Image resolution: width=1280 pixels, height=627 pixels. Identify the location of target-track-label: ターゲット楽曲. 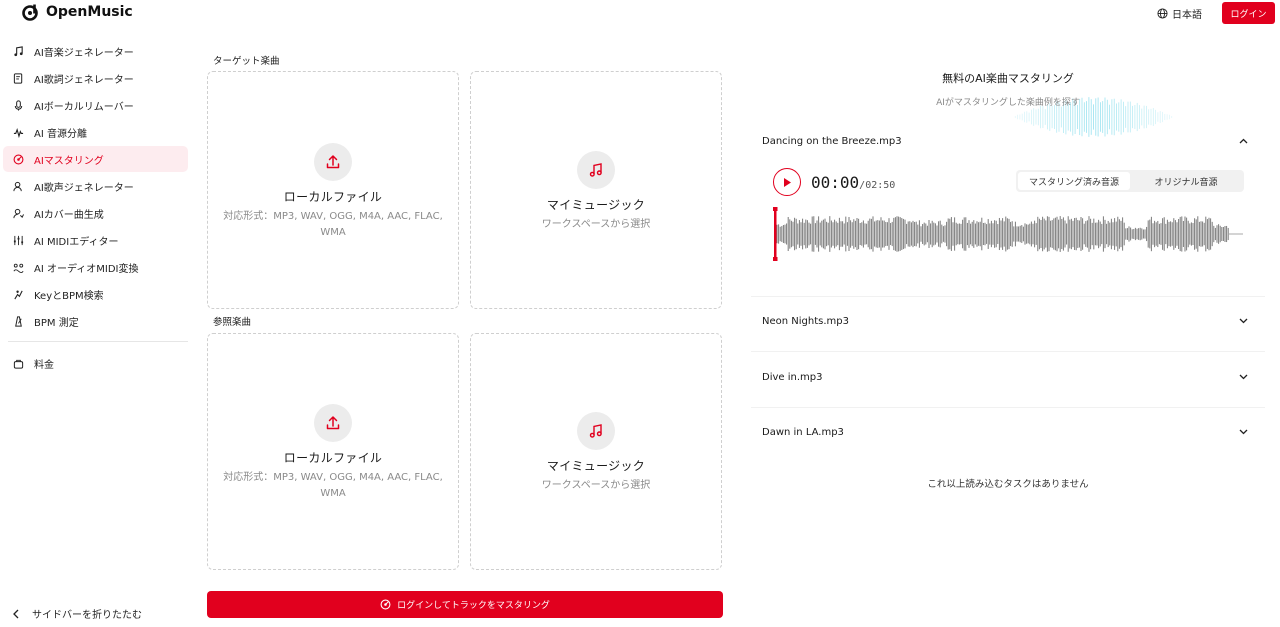
(246, 61).